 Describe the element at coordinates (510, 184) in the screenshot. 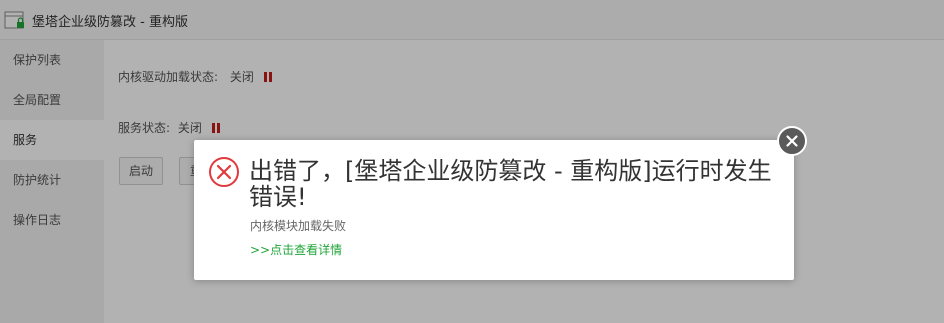

I see `error-title: 出错了，[堡塔企业级防篡改 - 重构版]运行时发生错误!` at that location.